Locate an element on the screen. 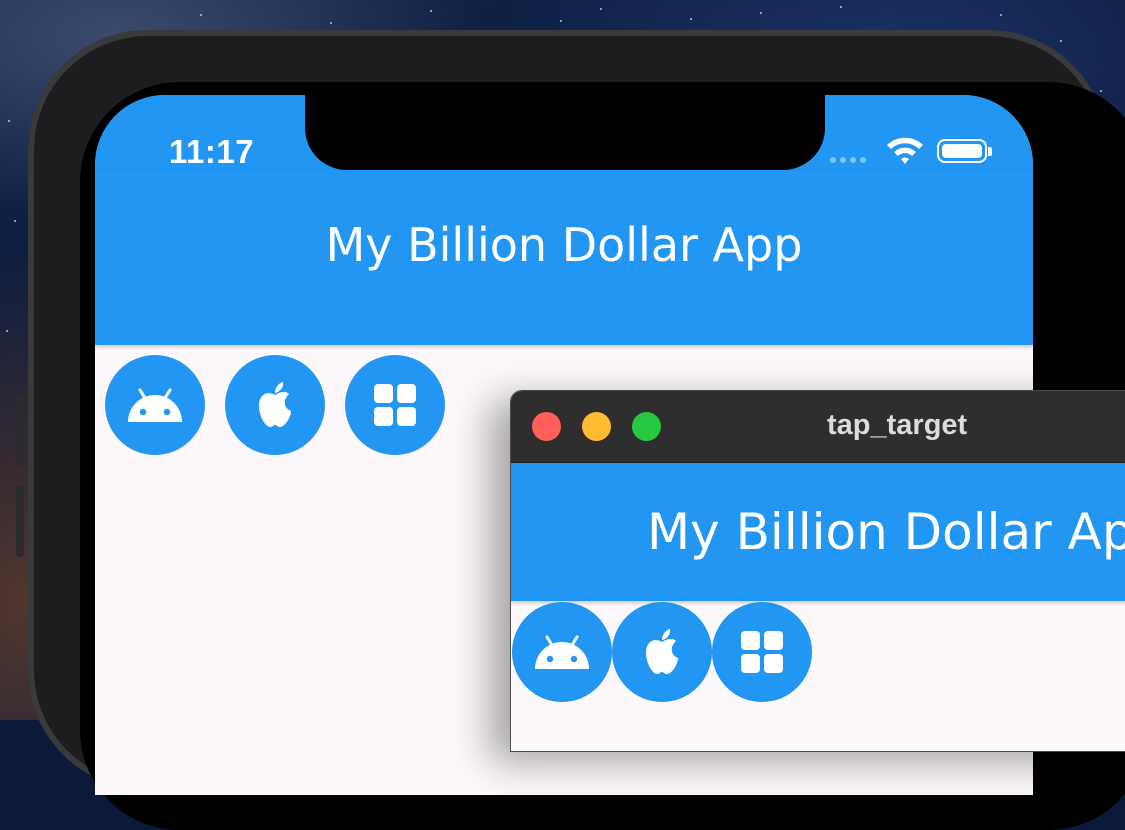 This screenshot has height=830, width=1125. window-apple-button is located at coordinates (662, 652).